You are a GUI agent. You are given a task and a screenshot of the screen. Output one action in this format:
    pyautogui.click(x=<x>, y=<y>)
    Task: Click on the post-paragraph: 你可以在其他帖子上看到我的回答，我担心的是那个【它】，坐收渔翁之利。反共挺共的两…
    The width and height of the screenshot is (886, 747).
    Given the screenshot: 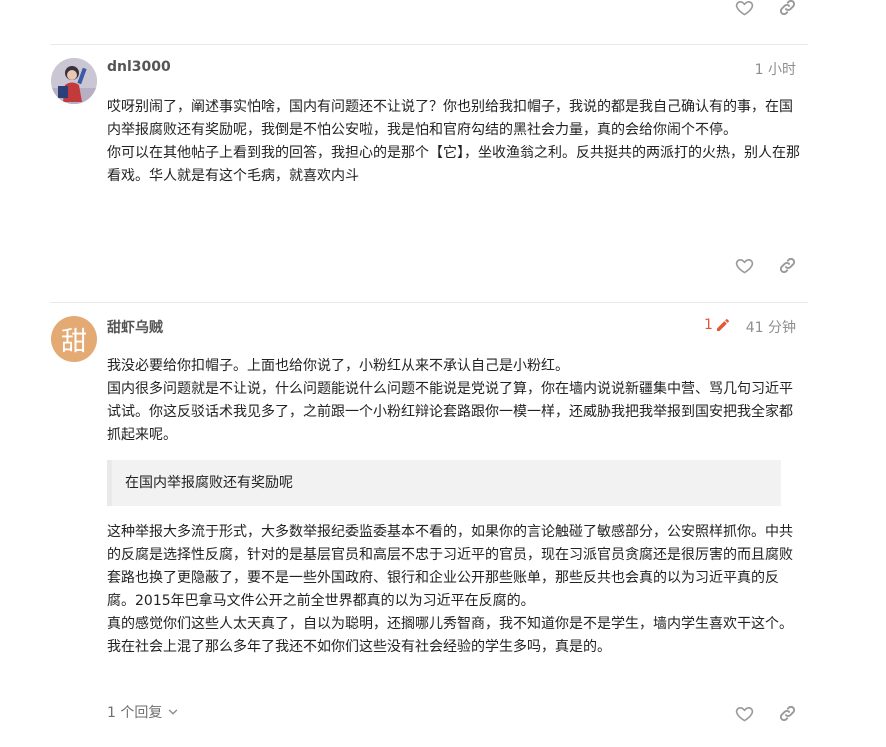 What is the action you would take?
    pyautogui.click(x=453, y=164)
    